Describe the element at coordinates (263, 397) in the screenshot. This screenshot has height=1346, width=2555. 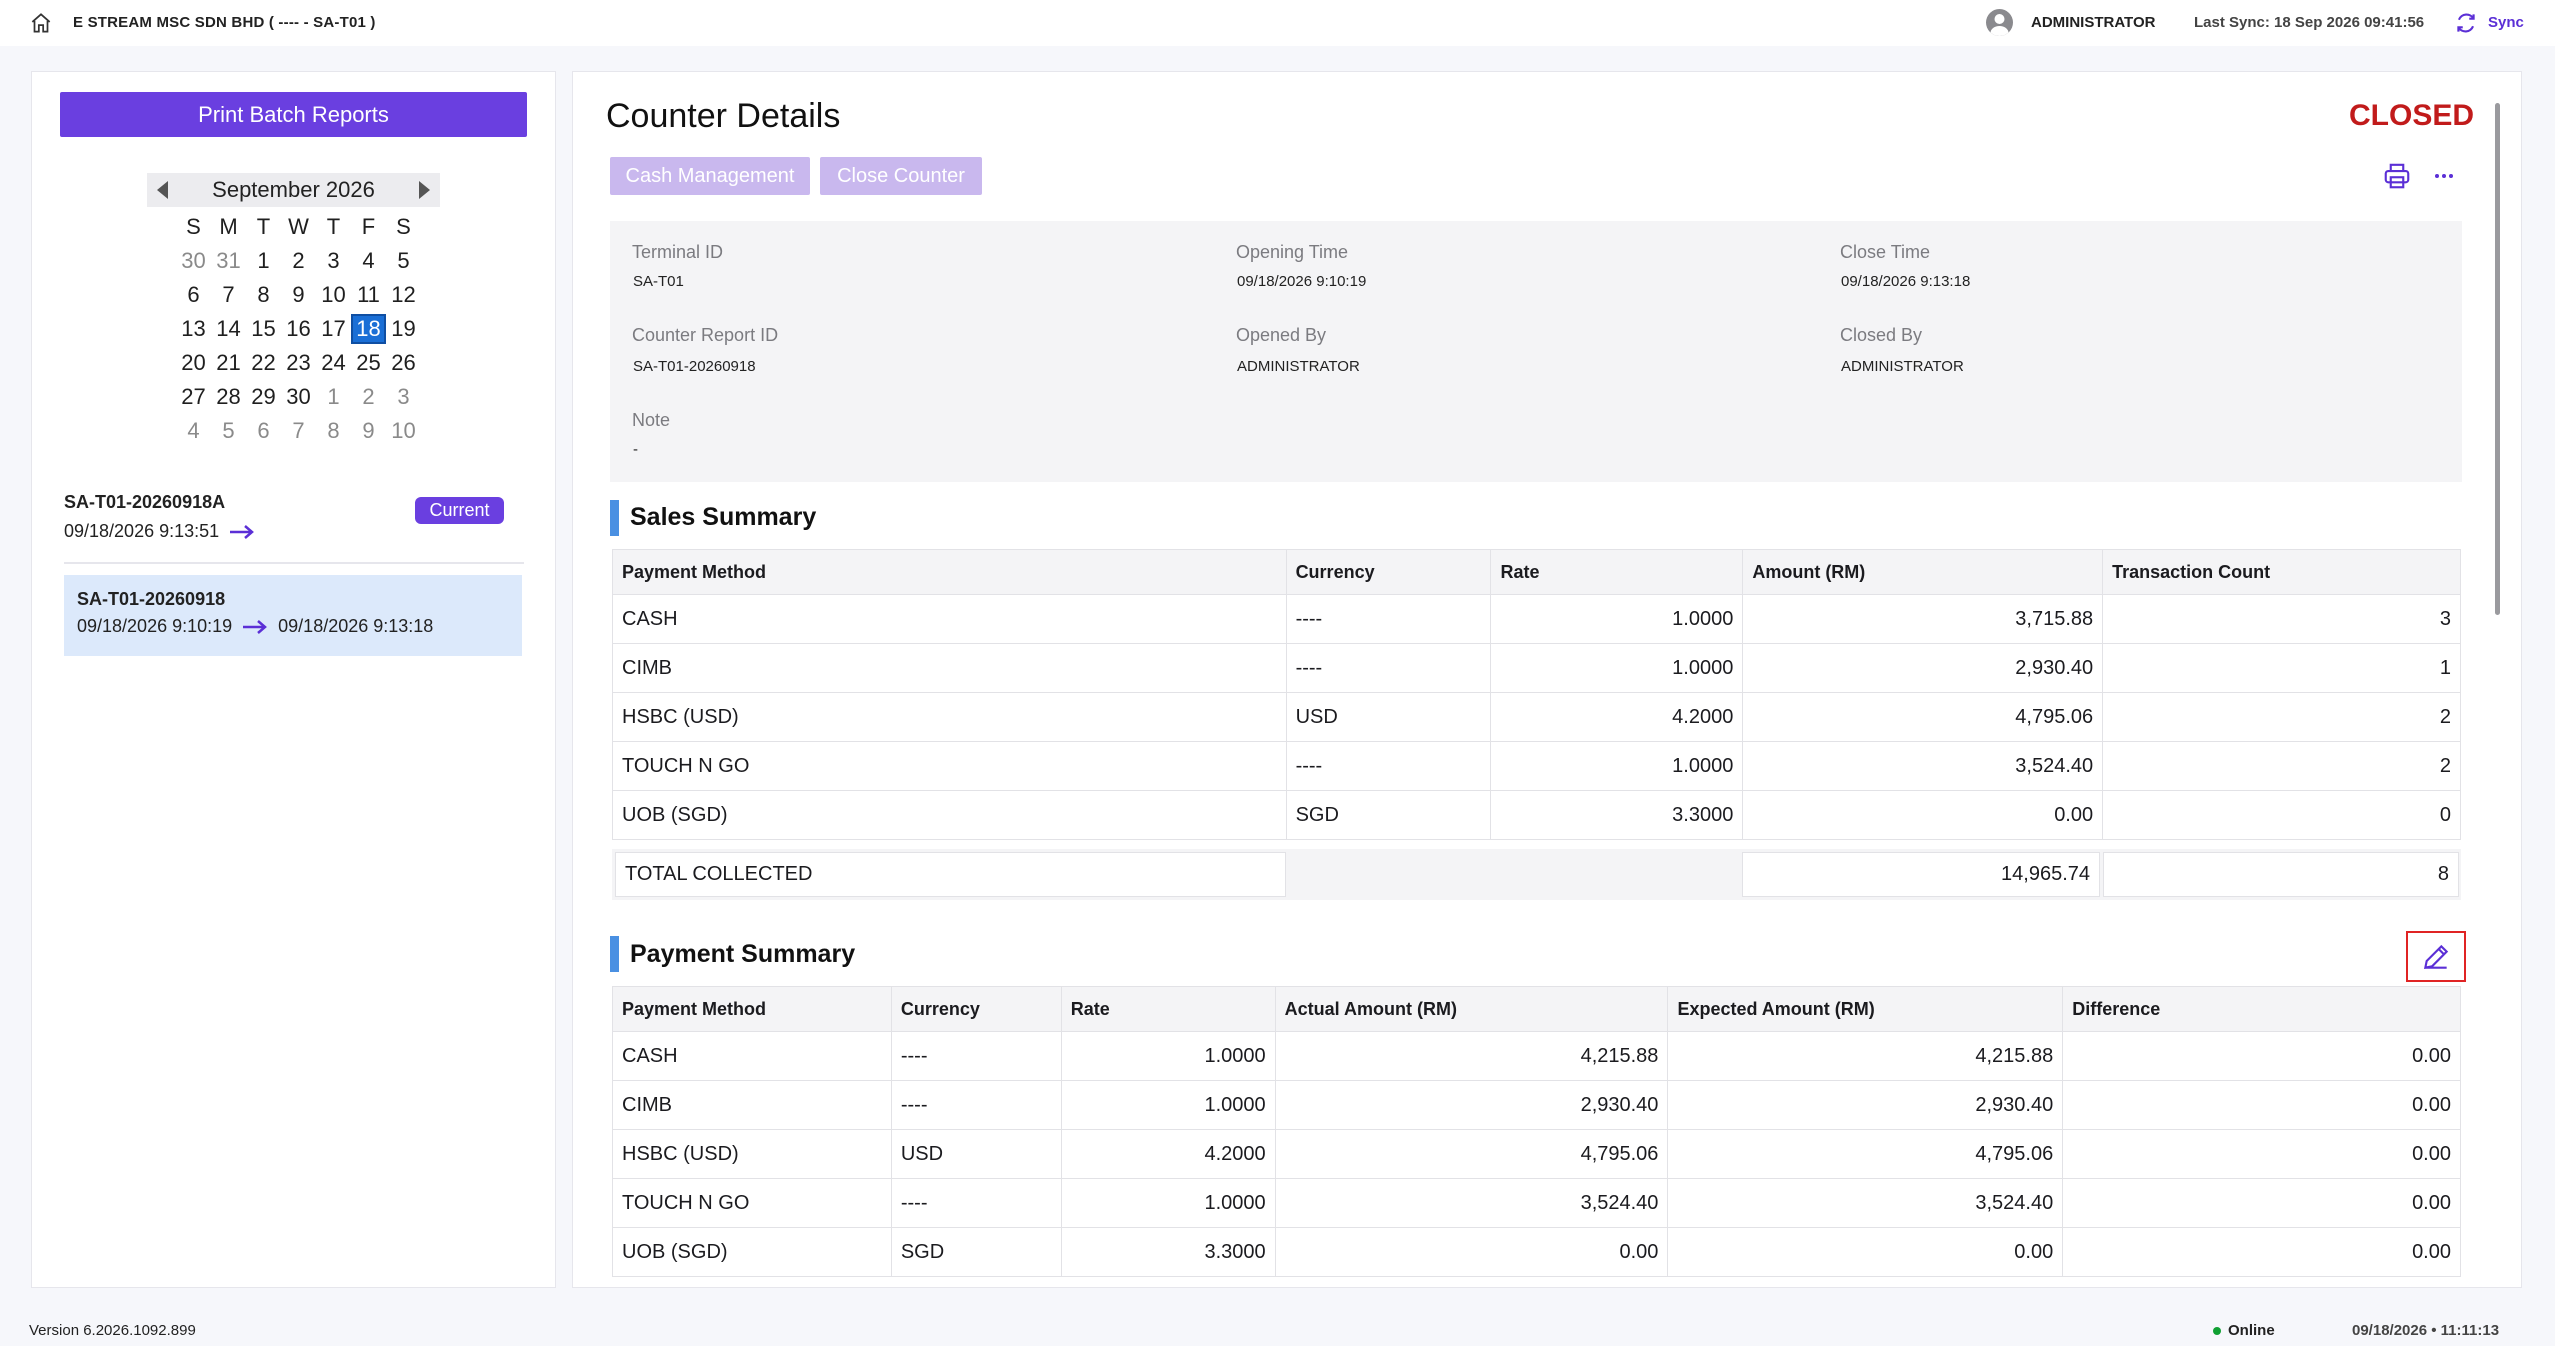
I see `calendar-day: 29` at that location.